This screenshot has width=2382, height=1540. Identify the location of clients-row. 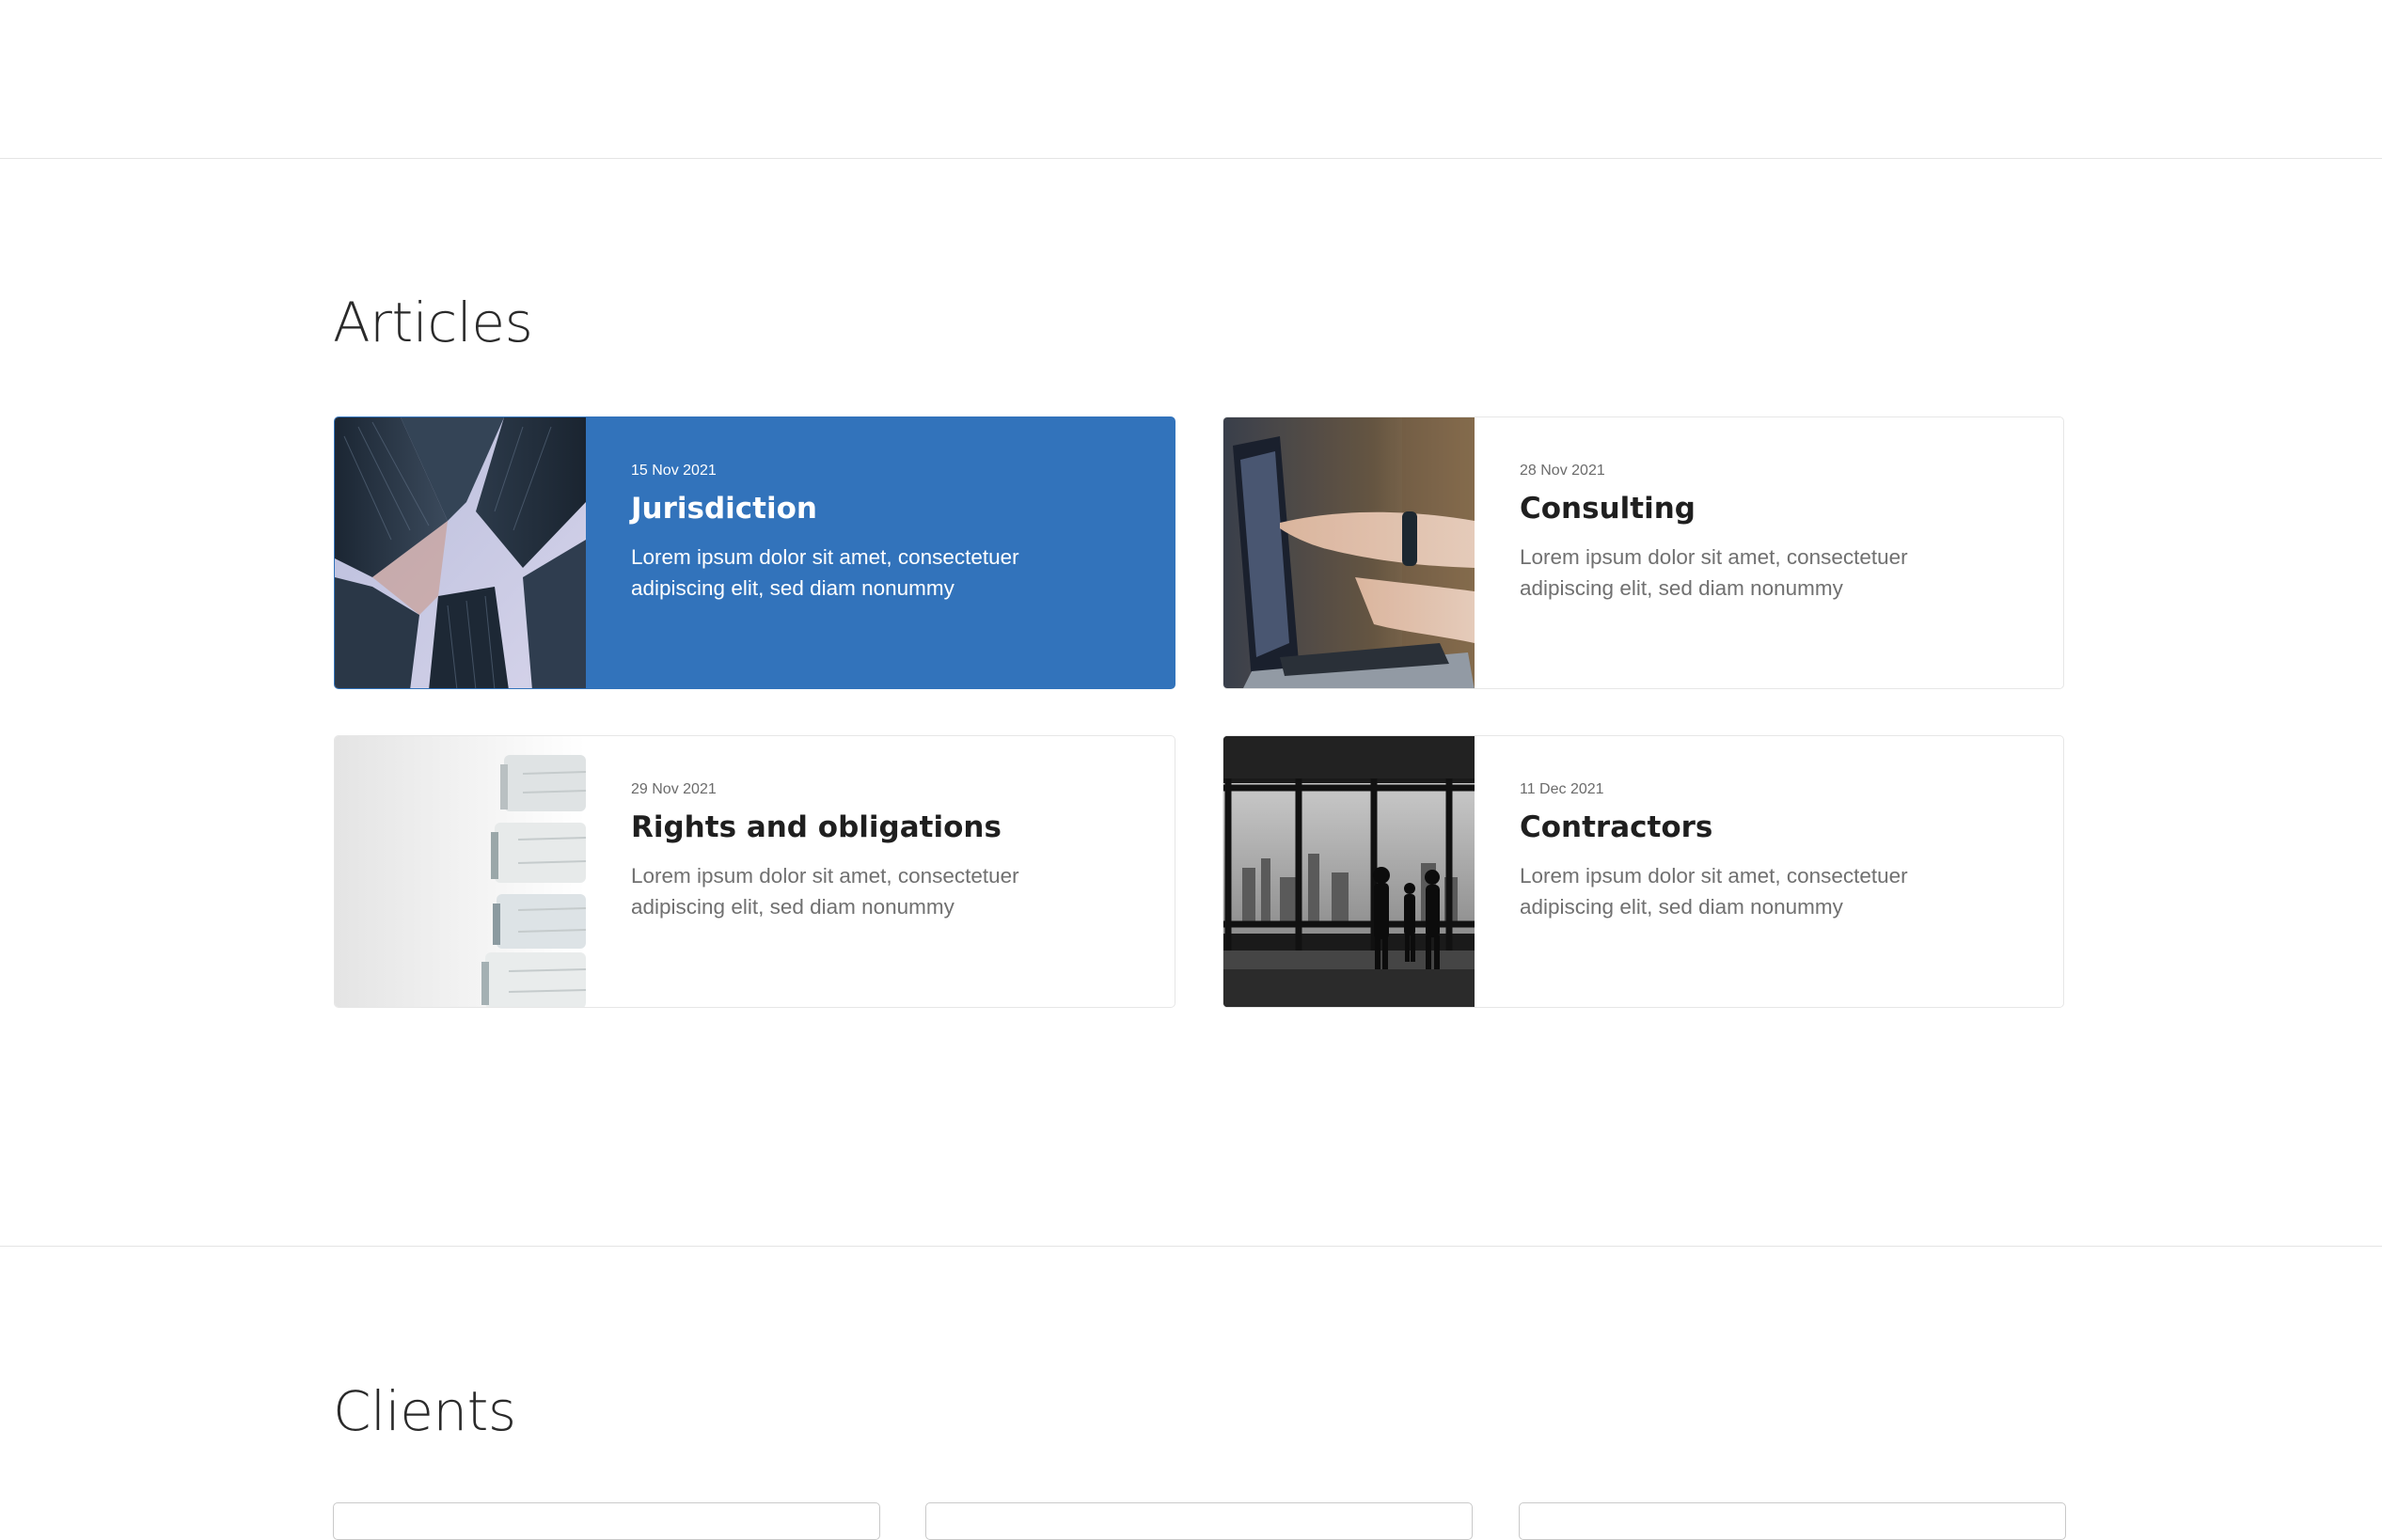
(1200, 1521).